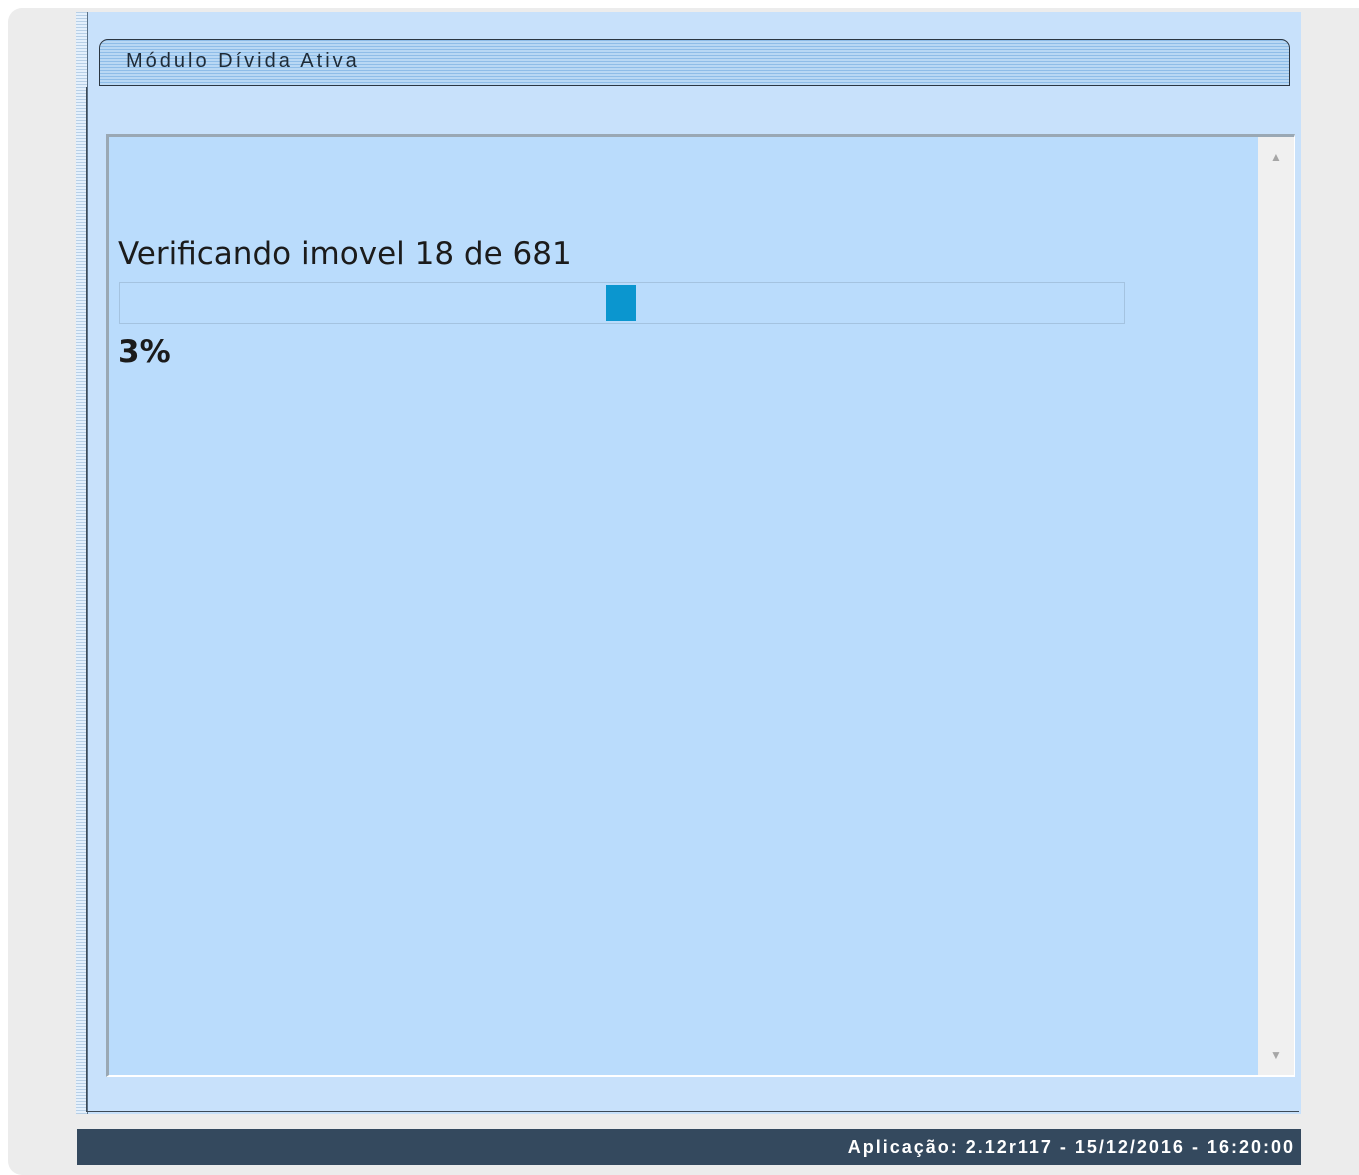  What do you see at coordinates (1276, 606) in the screenshot?
I see `vertical-scrollbar: ▲ ▼` at bounding box center [1276, 606].